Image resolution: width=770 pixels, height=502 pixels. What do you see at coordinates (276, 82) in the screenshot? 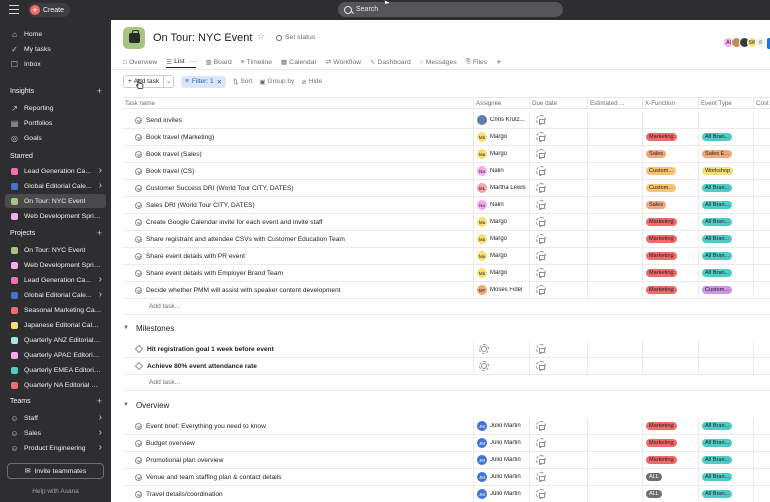
I see `group-by-button: ▣ Group by` at bounding box center [276, 82].